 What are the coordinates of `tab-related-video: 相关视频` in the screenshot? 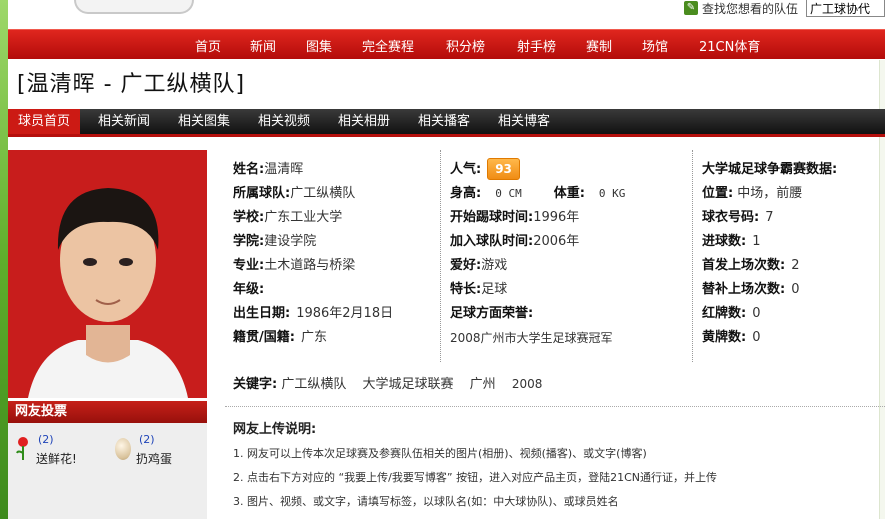 It's located at (284, 121).